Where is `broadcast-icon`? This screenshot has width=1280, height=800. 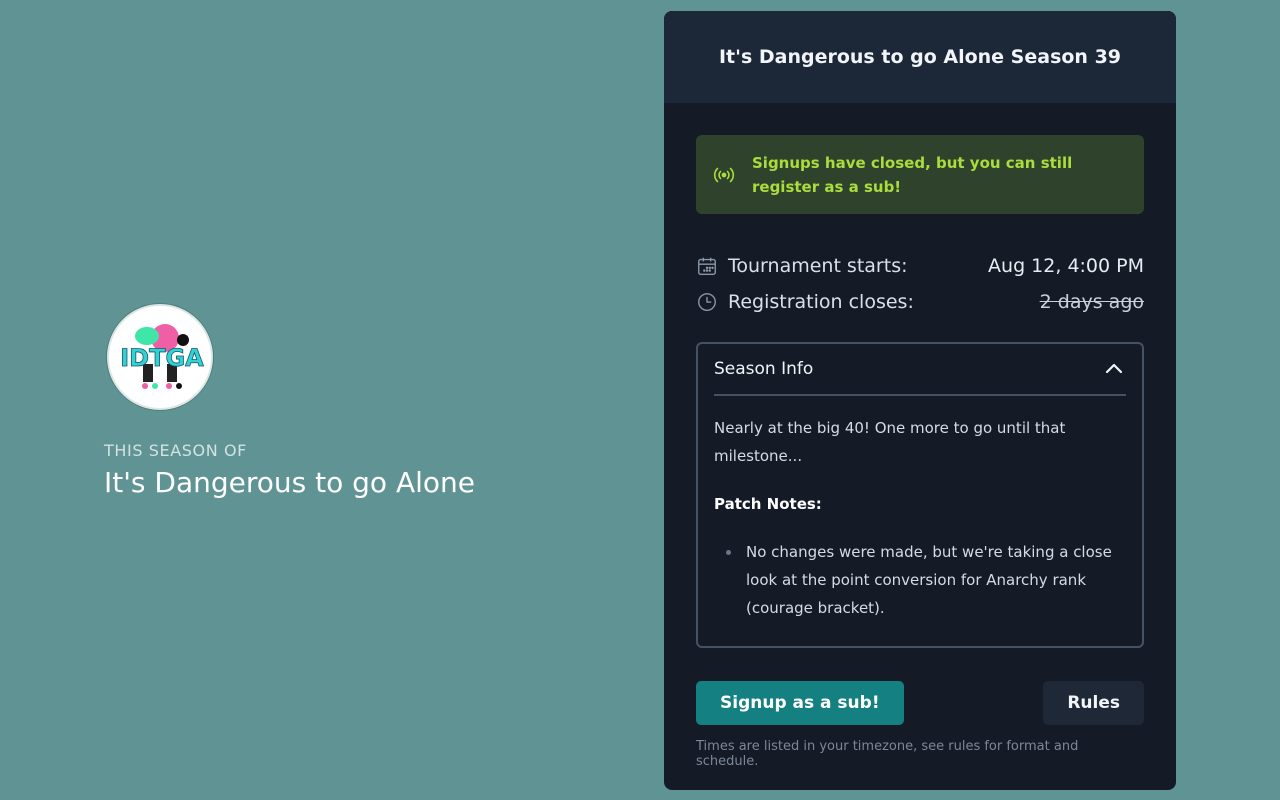 broadcast-icon is located at coordinates (724, 174).